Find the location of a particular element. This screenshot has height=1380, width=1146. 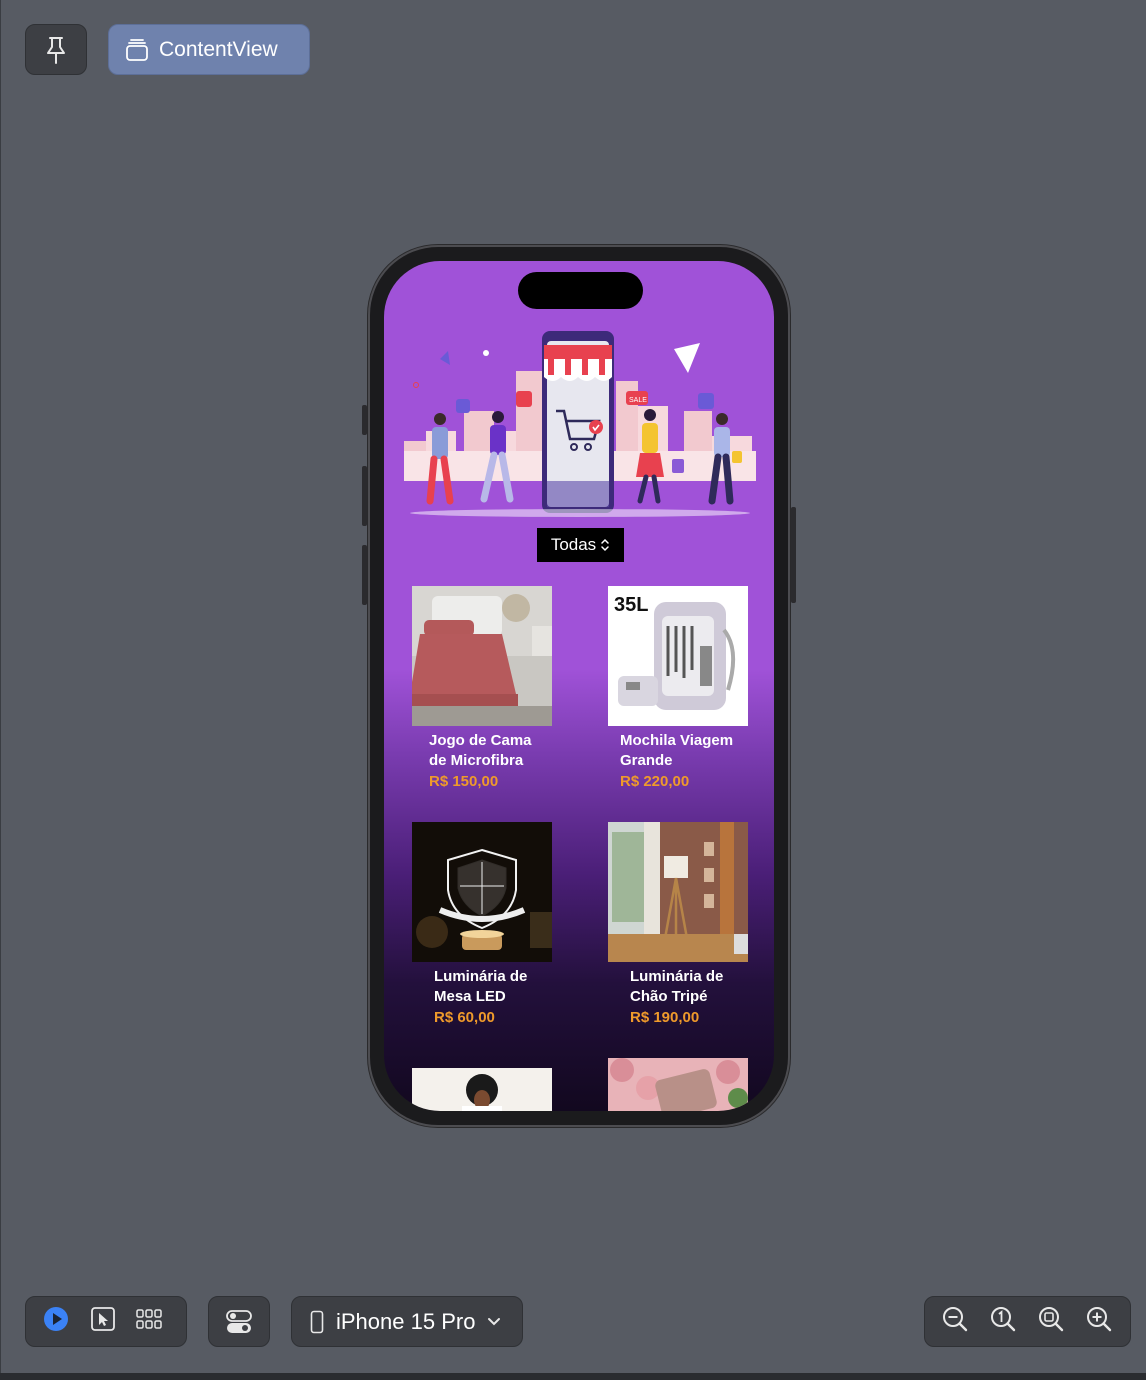

product-image-partial-apparel is located at coordinates (482, 1089).